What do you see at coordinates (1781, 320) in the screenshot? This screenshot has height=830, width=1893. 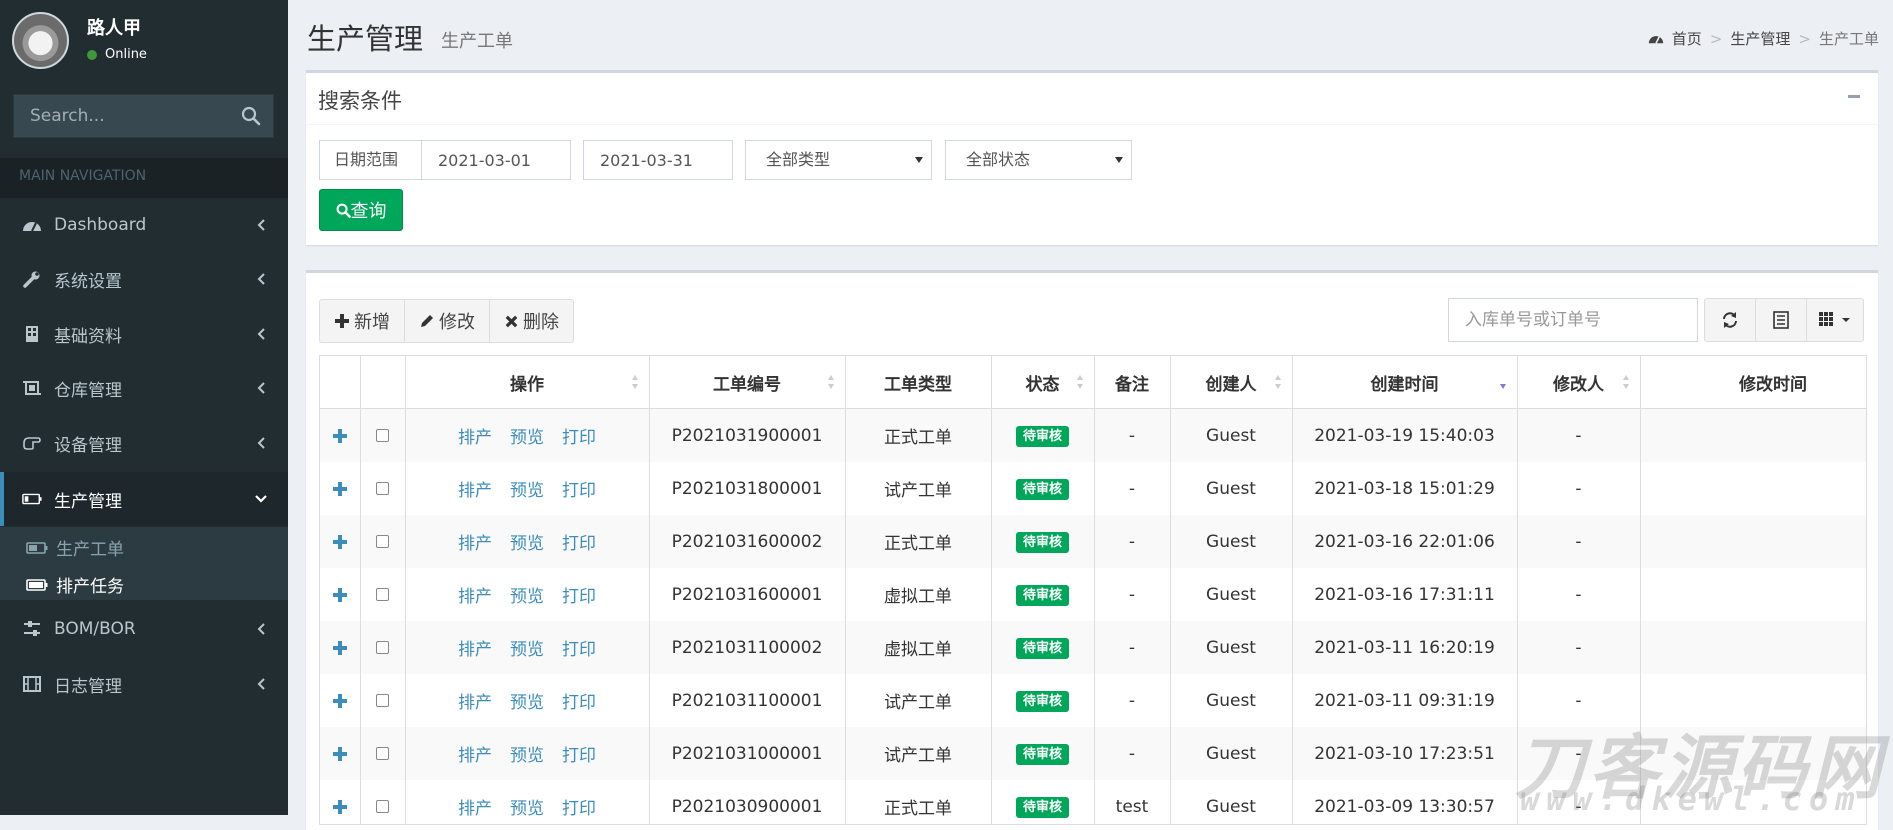 I see `toggle-view-button` at bounding box center [1781, 320].